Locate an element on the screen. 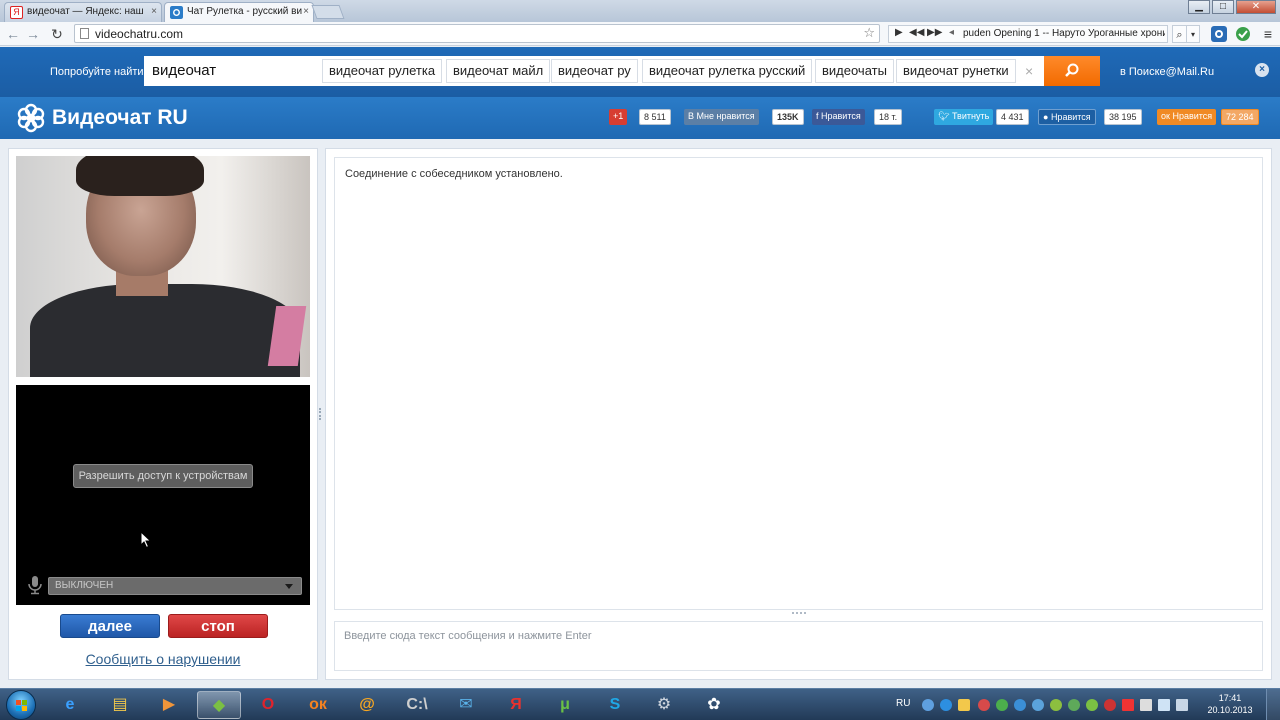  maximize-button: □ is located at coordinates (1223, 7).